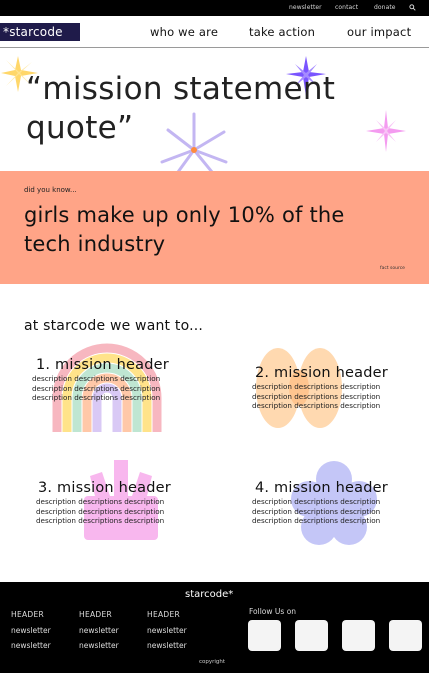  Describe the element at coordinates (31, 645) in the screenshot. I see `footer-col-1-link-2: newsletter` at that location.